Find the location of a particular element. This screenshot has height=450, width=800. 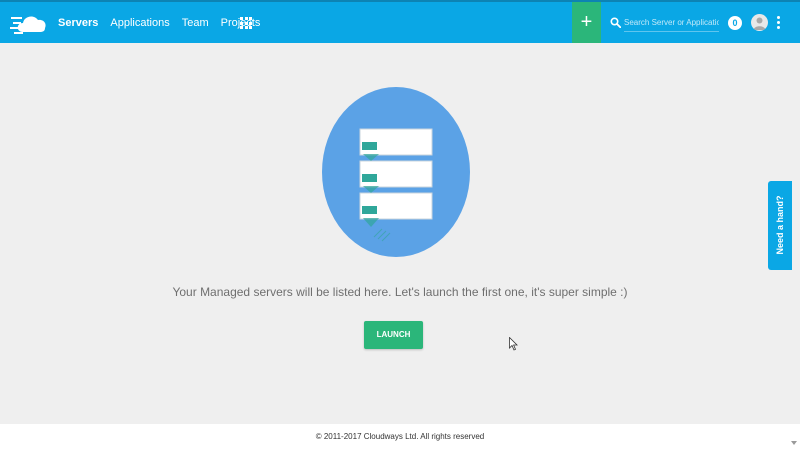

notification-badge: 0 is located at coordinates (735, 23).